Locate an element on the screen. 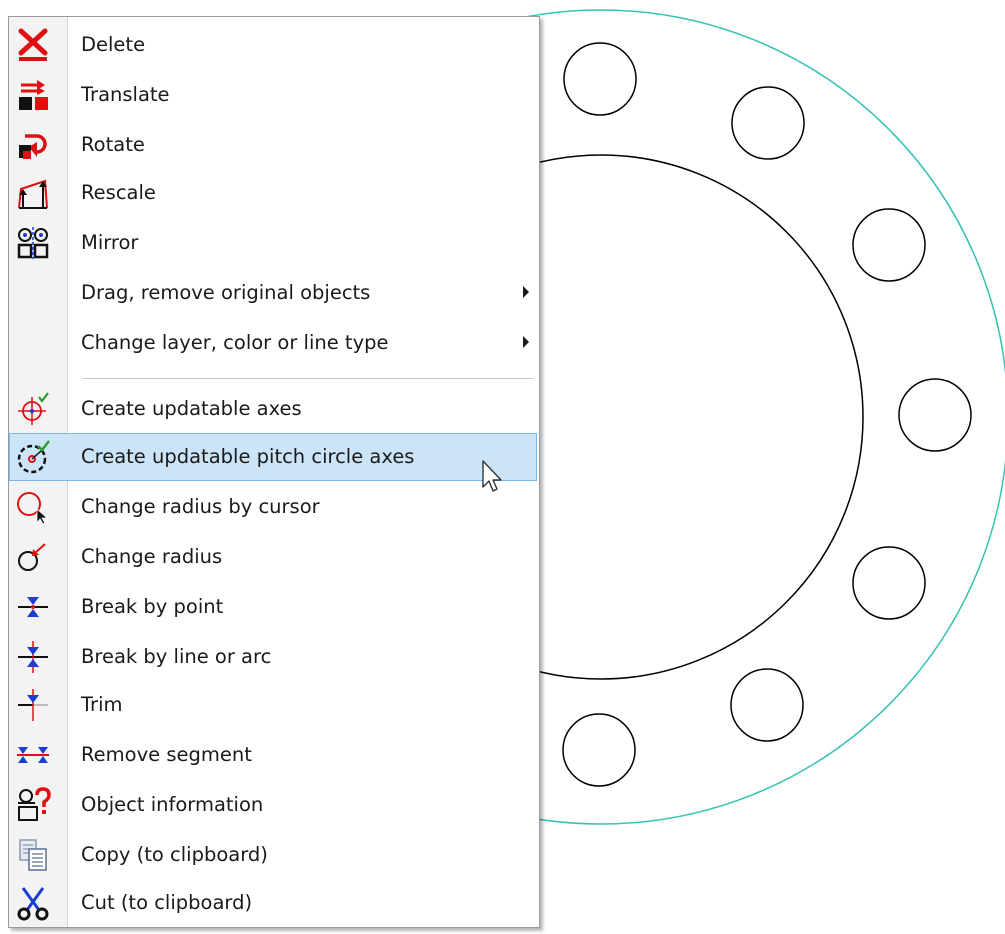 This screenshot has width=1005, height=934. menu-separator is located at coordinates (308, 378).